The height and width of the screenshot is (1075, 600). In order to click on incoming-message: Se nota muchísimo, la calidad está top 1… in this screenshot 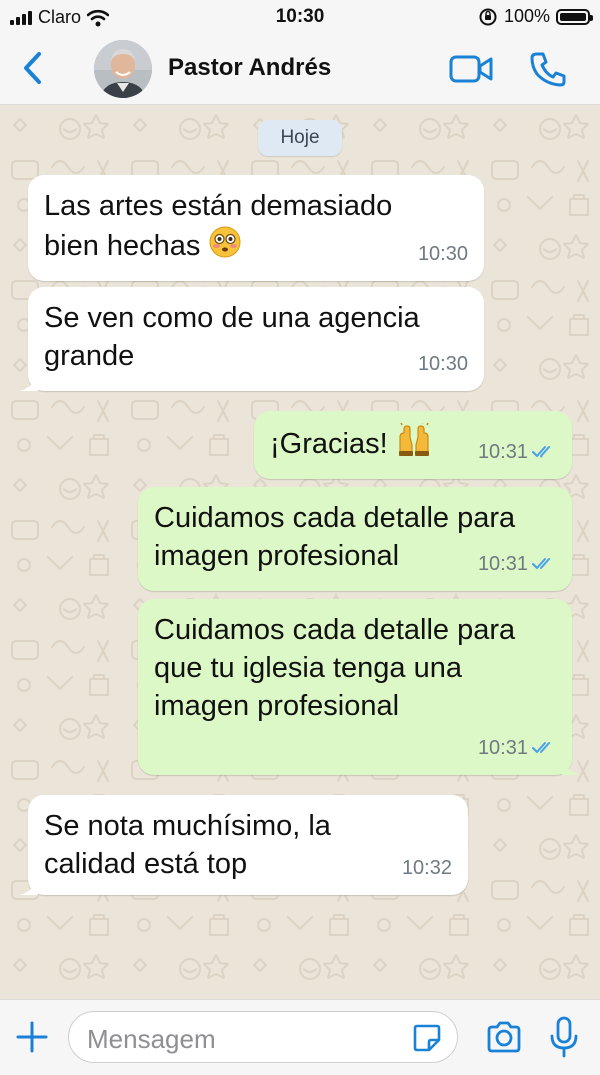, I will do `click(244, 845)`.